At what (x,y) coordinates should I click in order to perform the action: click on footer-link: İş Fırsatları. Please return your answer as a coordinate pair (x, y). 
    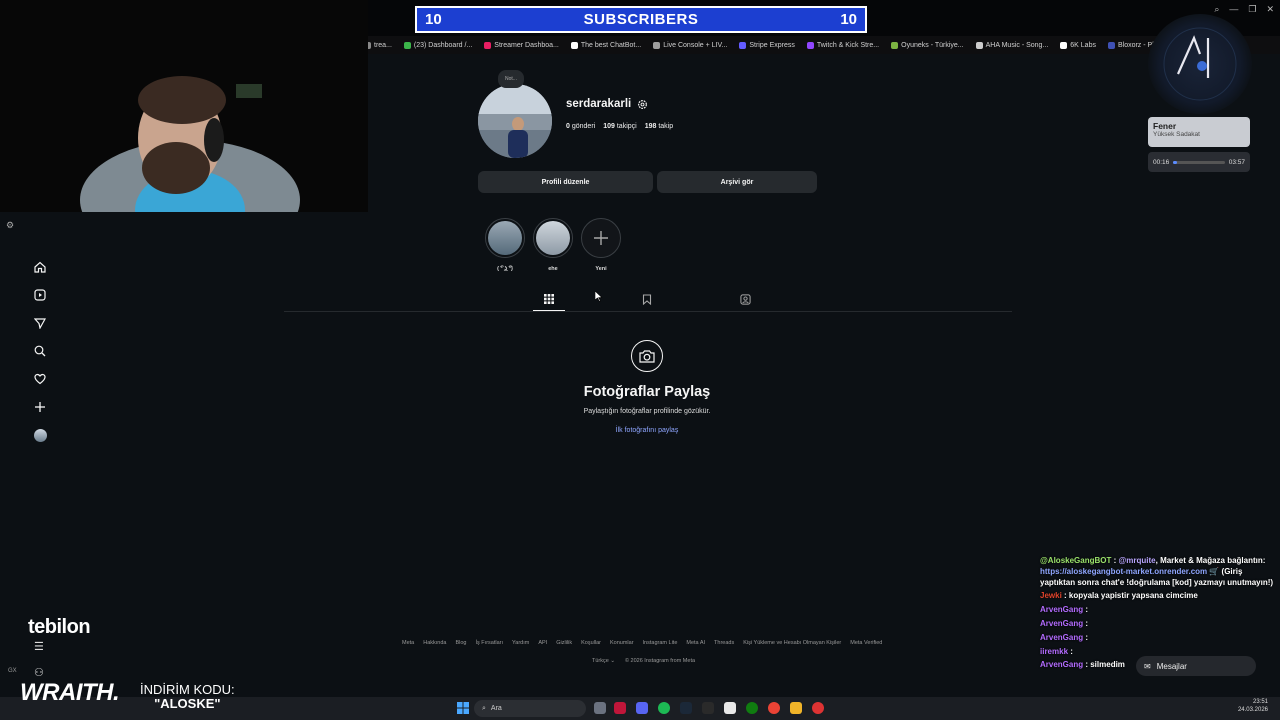
    Looking at the image, I should click on (490, 643).